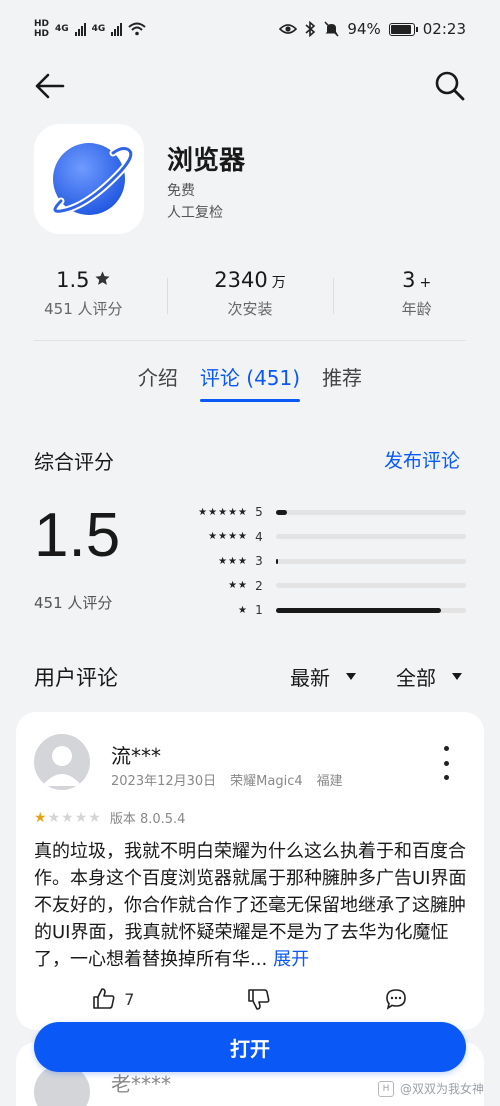 The width and height of the screenshot is (500, 1106). Describe the element at coordinates (41, 817) in the screenshot. I see `star-filled-icon: ★` at that location.